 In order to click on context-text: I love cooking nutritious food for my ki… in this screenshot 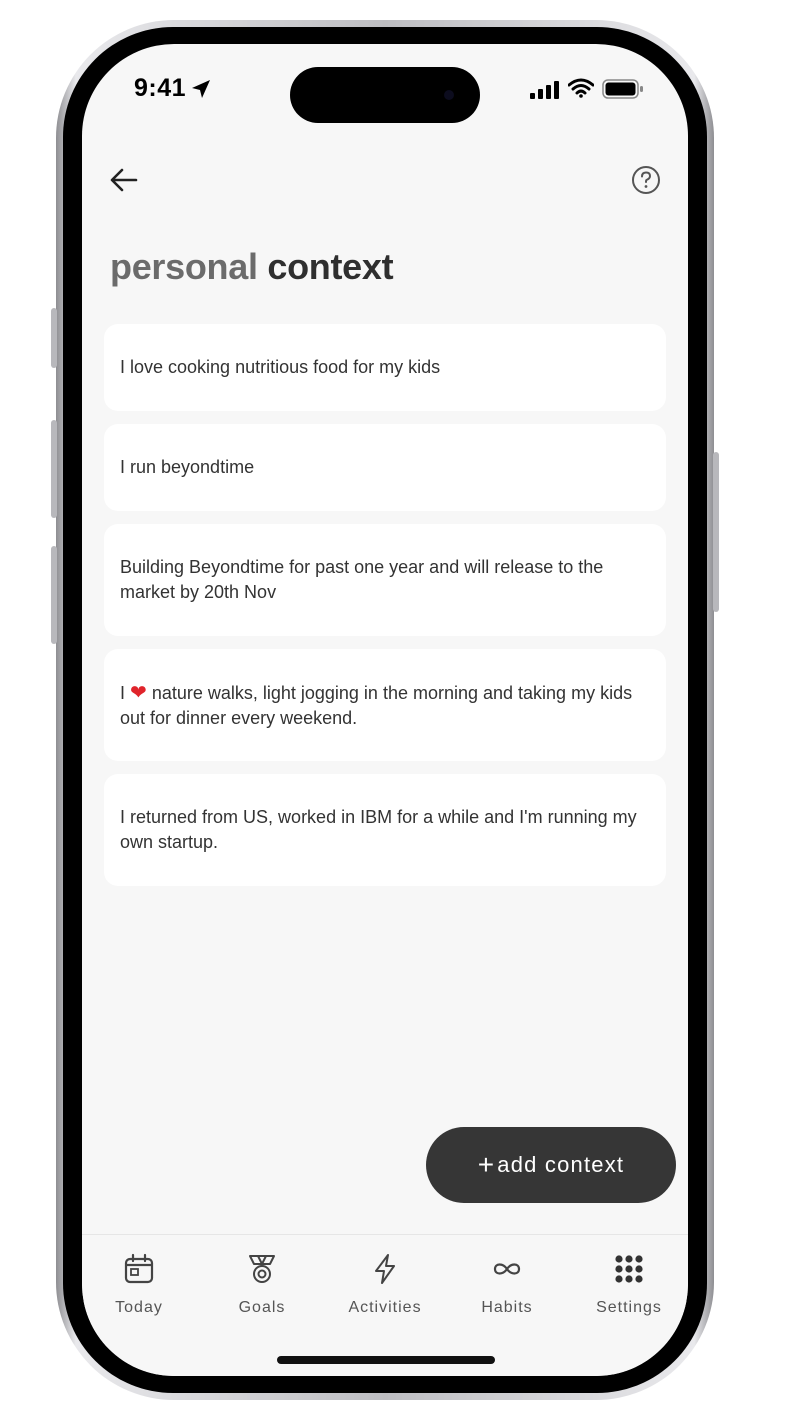, I will do `click(280, 367)`.